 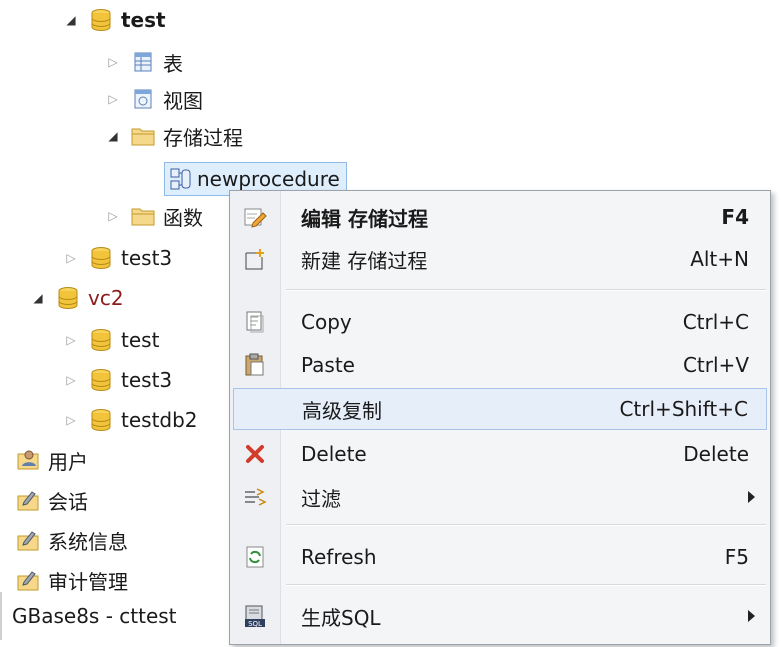 I want to click on svg-text: SQL, so click(x=255, y=624).